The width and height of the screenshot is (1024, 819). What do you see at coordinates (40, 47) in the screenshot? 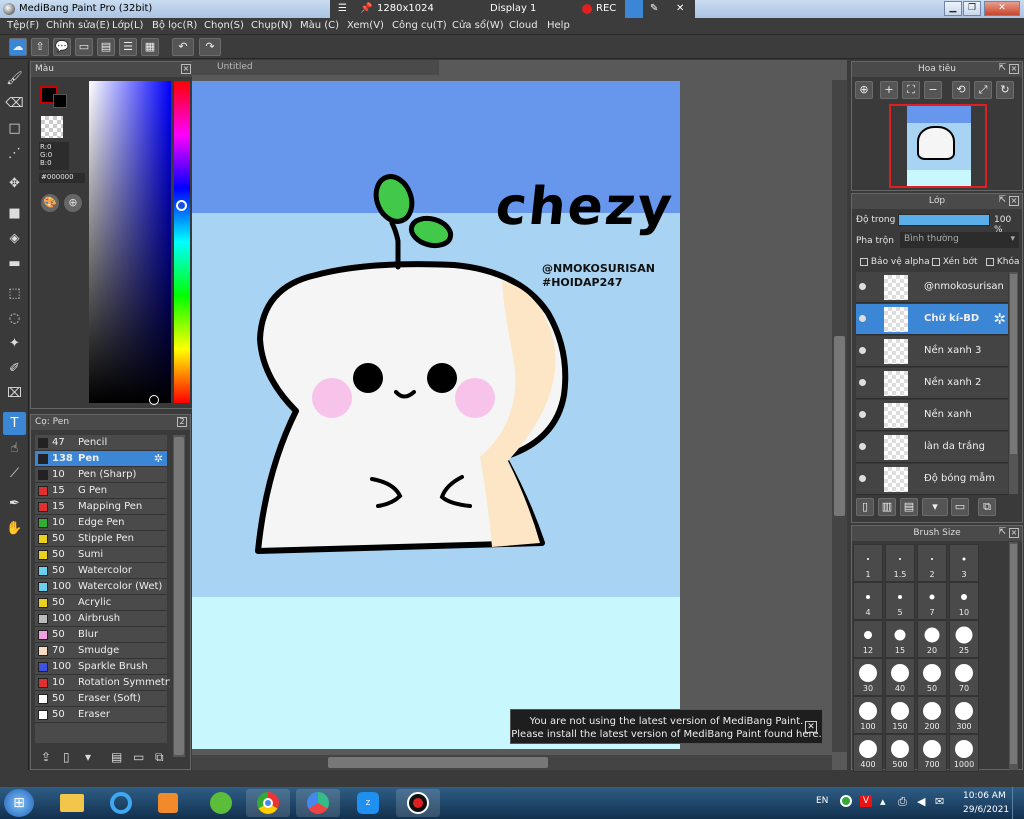
I see `upload-icon: ⇧` at bounding box center [40, 47].